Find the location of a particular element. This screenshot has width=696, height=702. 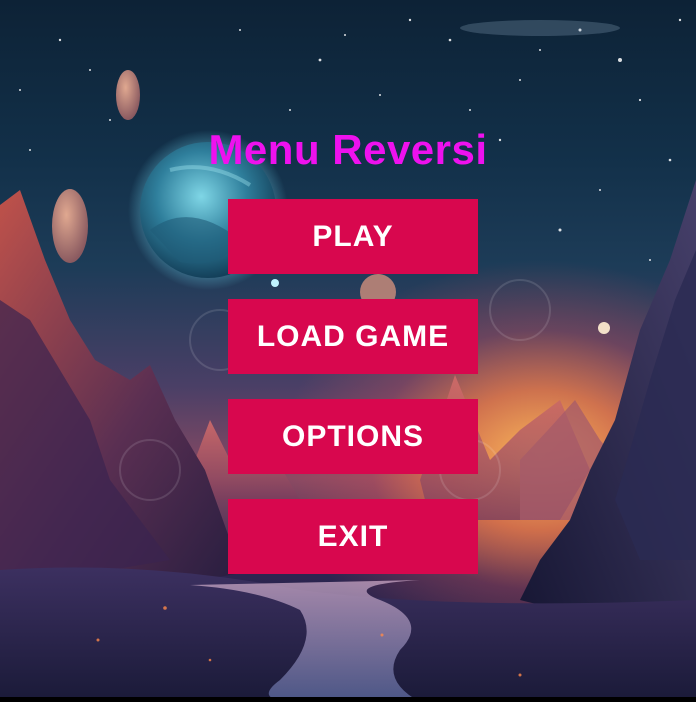

options-button: OPTIONS is located at coordinates (353, 436).